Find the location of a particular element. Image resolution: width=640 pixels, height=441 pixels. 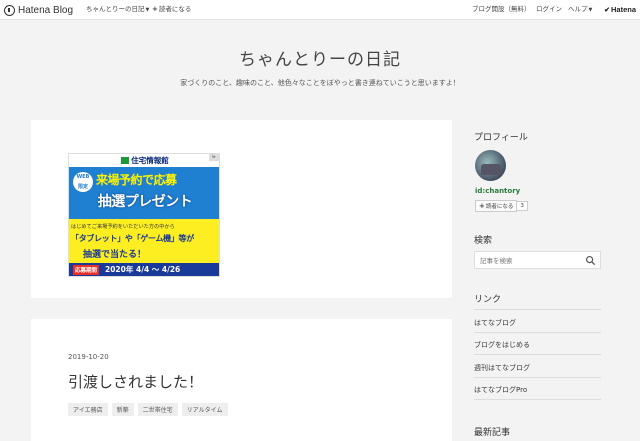

sidebar-subscribe: +読者になる 3 is located at coordinates (501, 206).